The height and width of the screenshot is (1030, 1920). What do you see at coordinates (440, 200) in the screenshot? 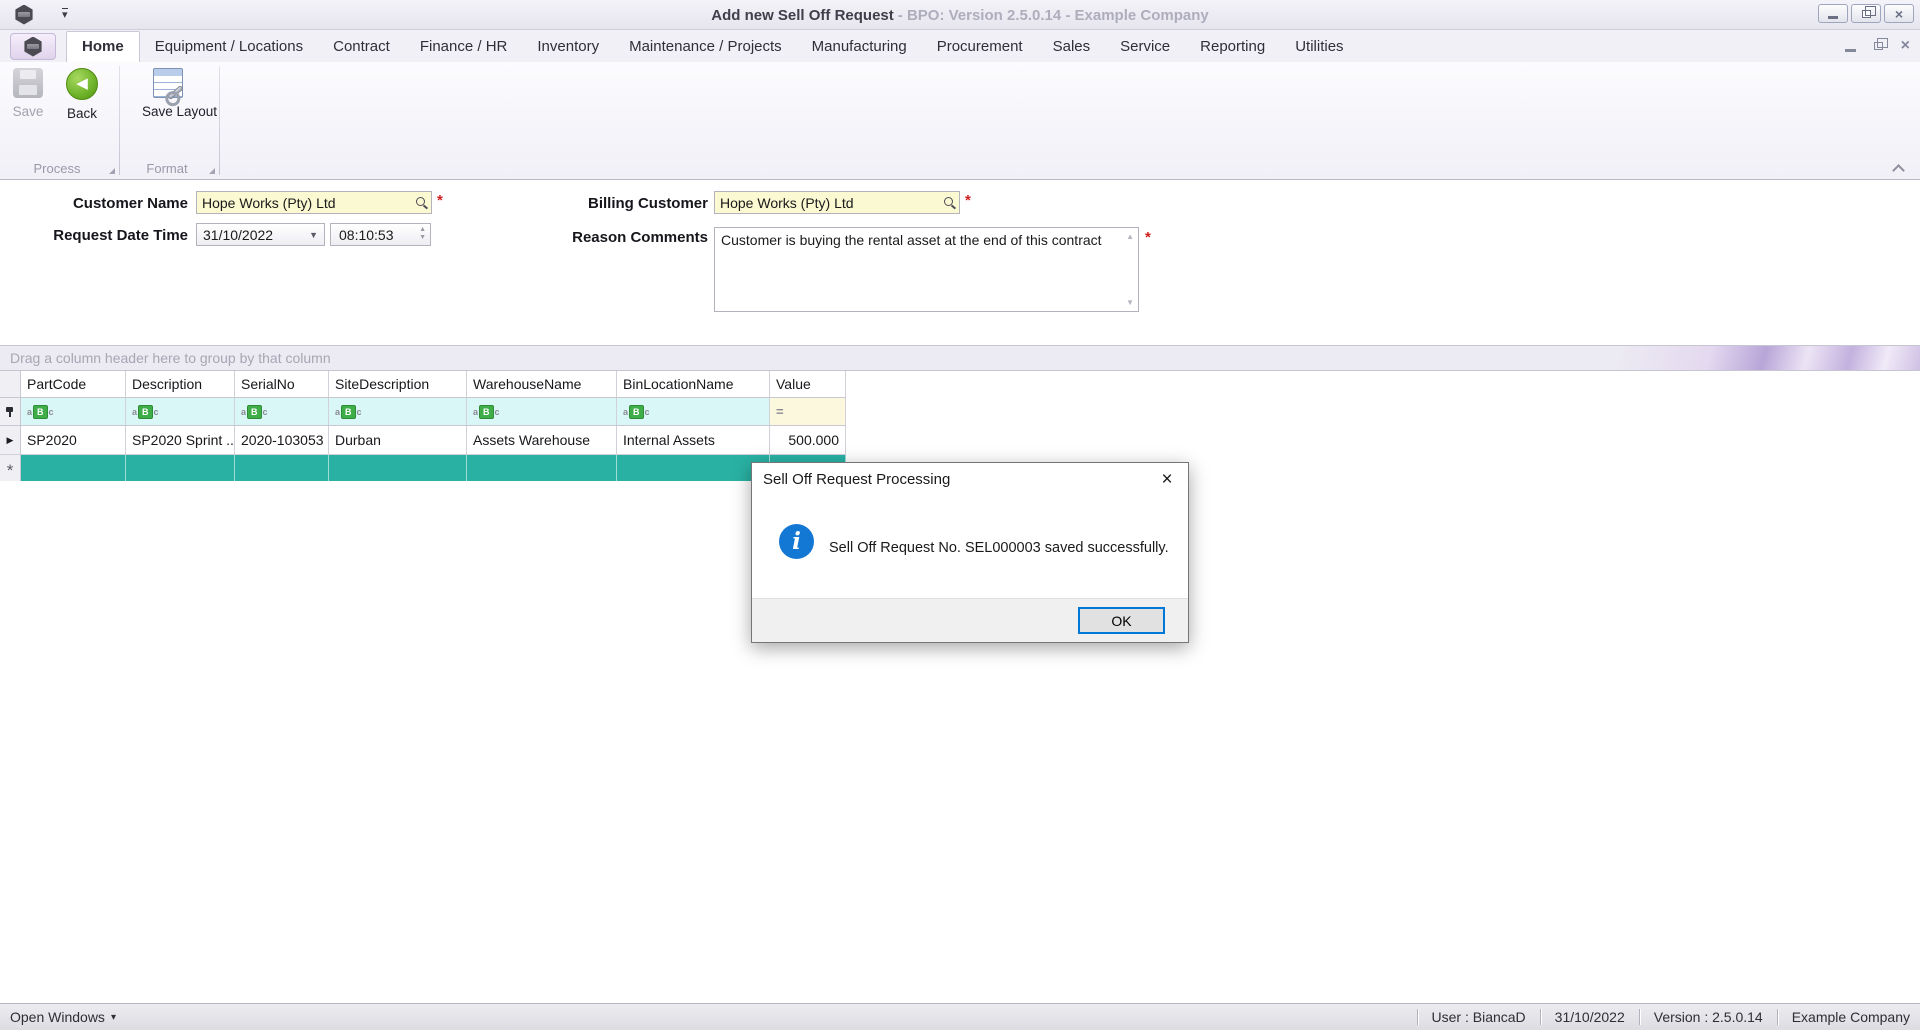
I see `customer-required-marker: *` at bounding box center [440, 200].